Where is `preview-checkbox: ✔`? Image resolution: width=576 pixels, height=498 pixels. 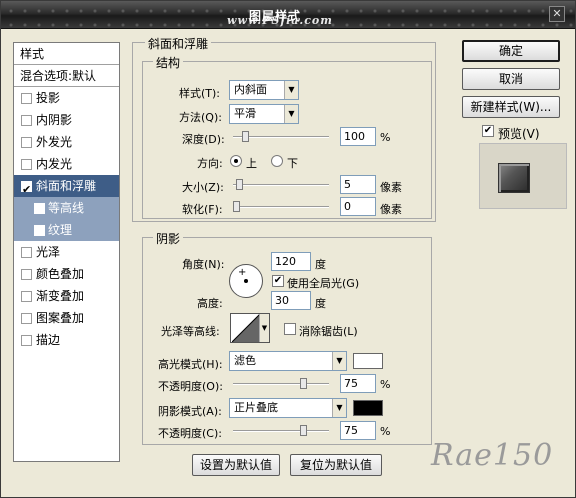 preview-checkbox: ✔ is located at coordinates (488, 131).